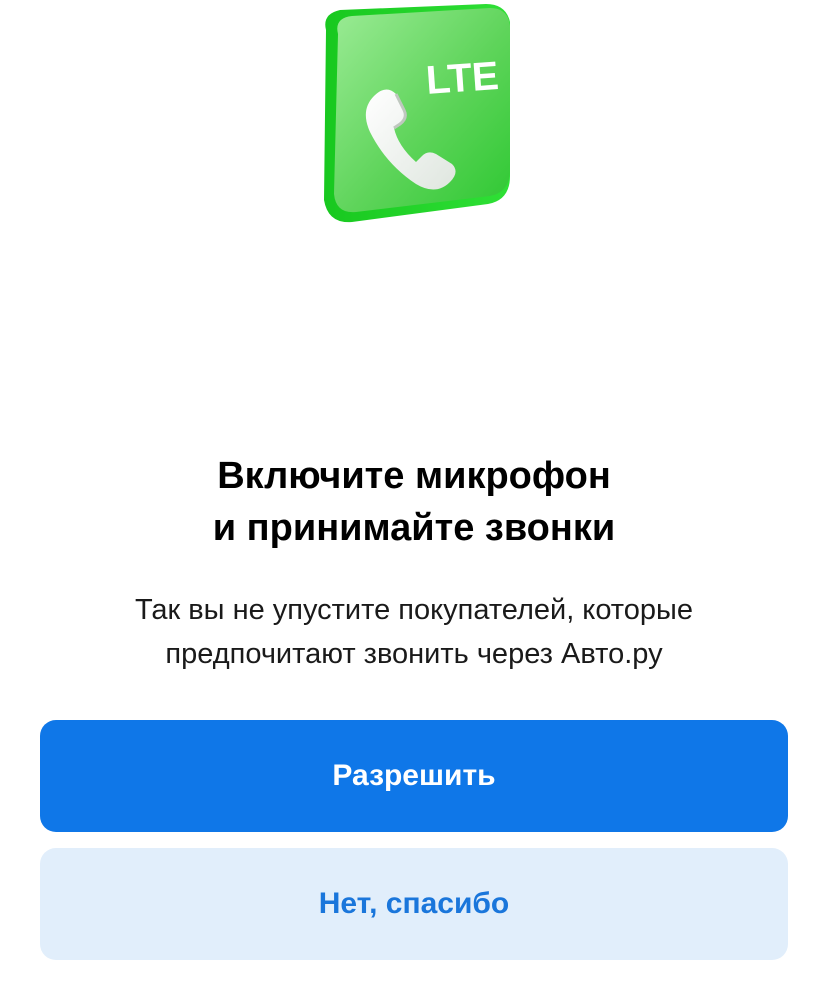 This screenshot has width=828, height=1000. What do you see at coordinates (414, 476) in the screenshot?
I see `dialog-title-line-1: Включите микрофон` at bounding box center [414, 476].